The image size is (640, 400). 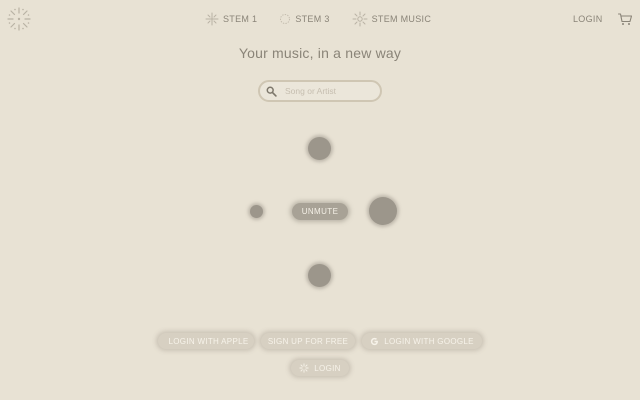 I want to click on unmute-button: UNMUTE, so click(x=320, y=211).